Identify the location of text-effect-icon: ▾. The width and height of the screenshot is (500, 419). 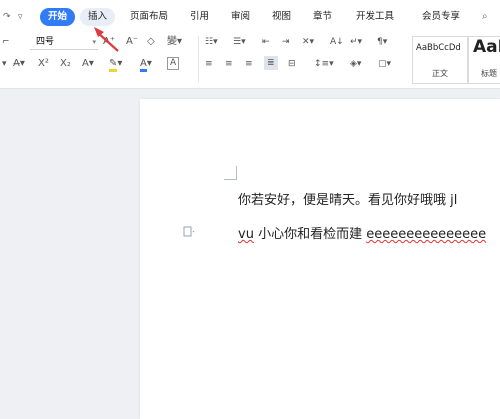
(4, 64).